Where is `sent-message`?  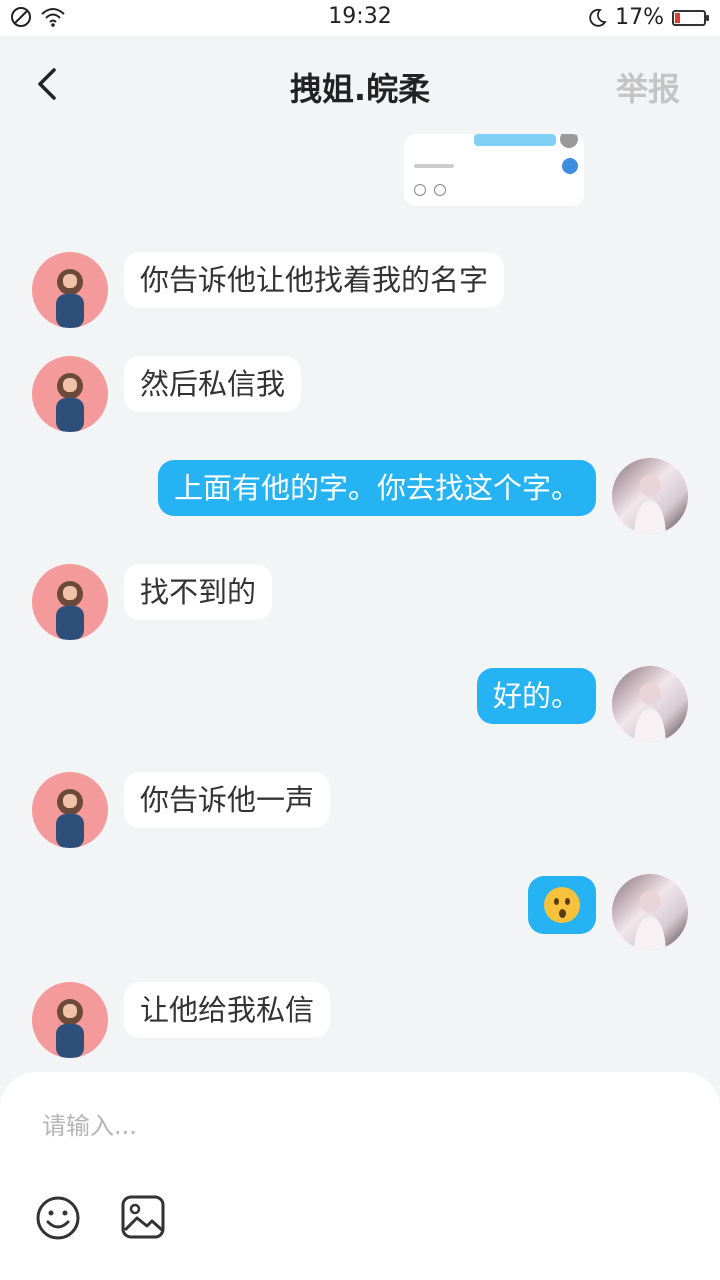
sent-message is located at coordinates (562, 905).